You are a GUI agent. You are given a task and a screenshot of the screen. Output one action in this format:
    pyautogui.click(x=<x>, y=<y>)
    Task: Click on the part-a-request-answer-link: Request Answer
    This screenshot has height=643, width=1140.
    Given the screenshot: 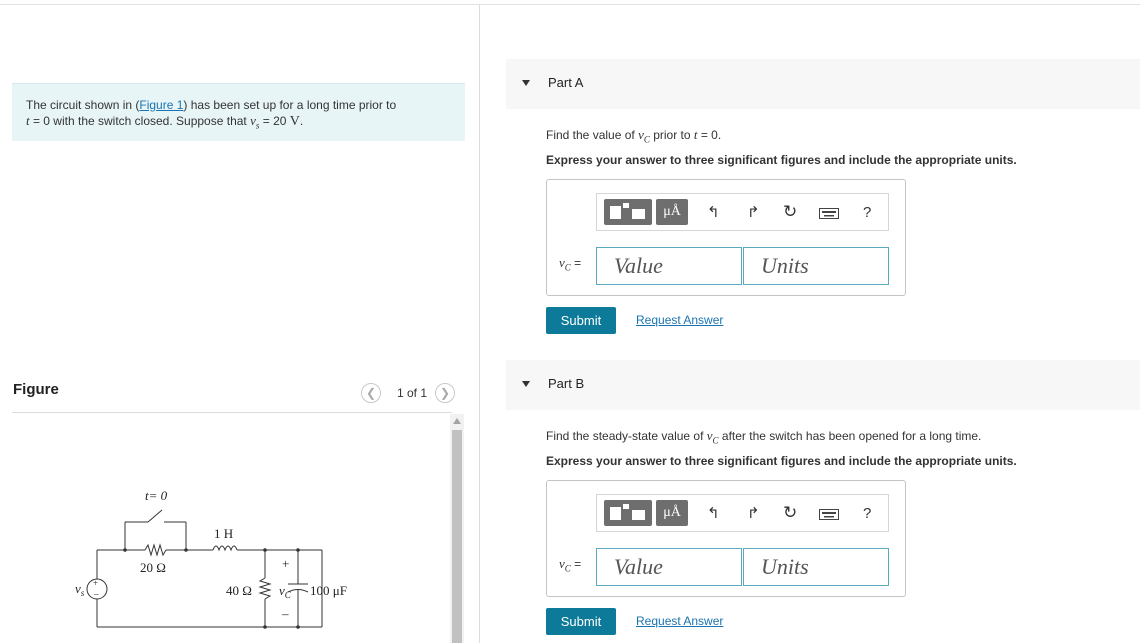 What is the action you would take?
    pyautogui.click(x=679, y=320)
    